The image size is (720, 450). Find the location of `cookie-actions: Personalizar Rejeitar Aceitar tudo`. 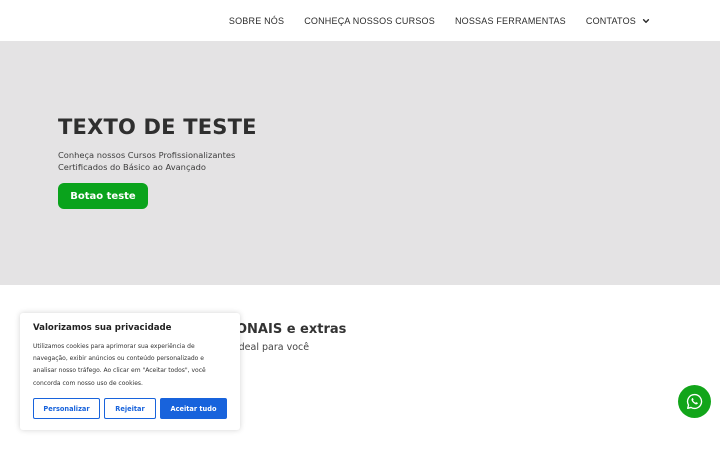

cookie-actions: Personalizar Rejeitar Aceitar tudo is located at coordinates (130, 408).